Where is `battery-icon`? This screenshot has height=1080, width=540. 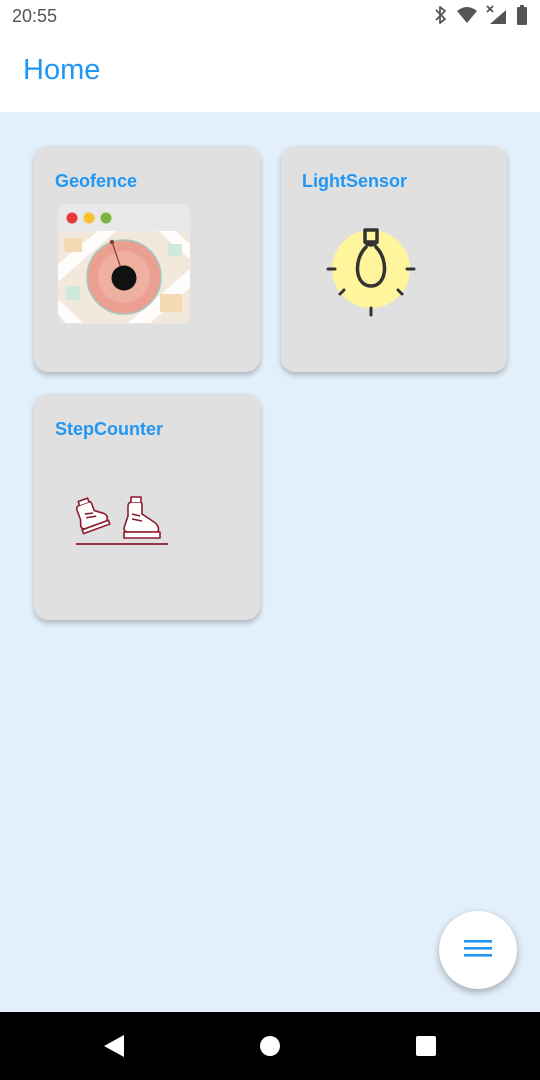
battery-icon is located at coordinates (522, 17).